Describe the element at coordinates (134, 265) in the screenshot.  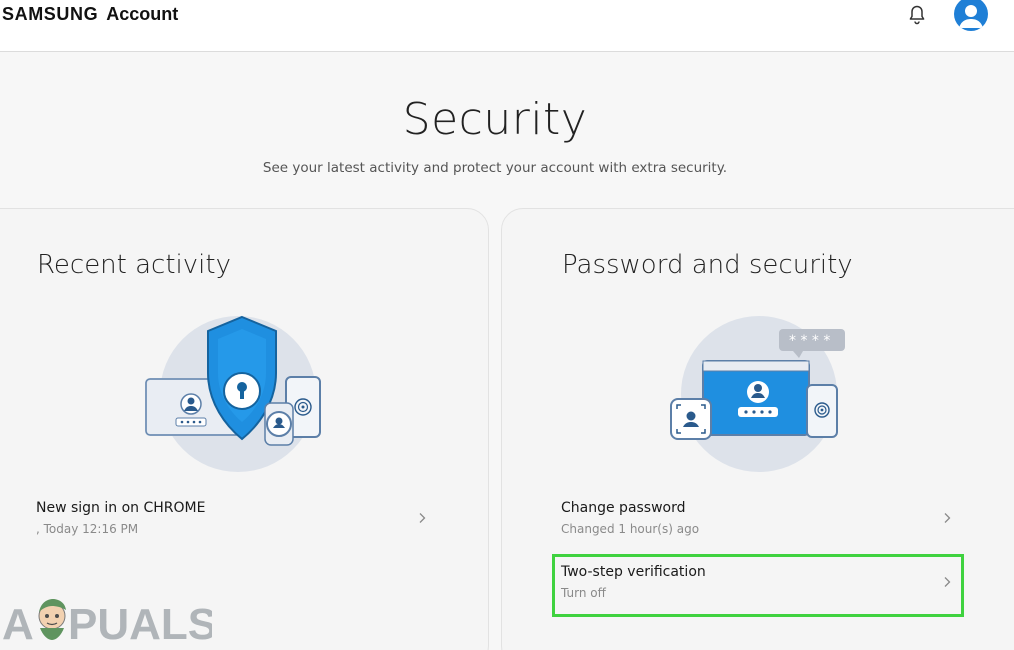
I see `recent-activity-title: Recent activity` at that location.